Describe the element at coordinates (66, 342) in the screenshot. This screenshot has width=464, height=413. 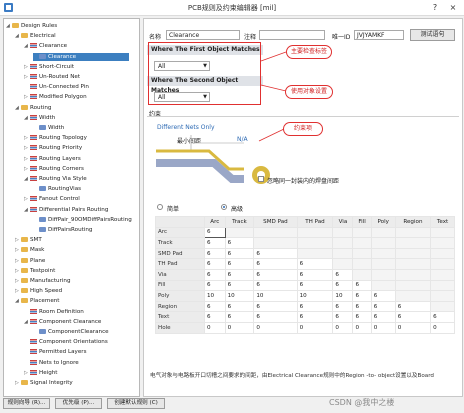
I see `tree-item: Component Orientations` at that location.